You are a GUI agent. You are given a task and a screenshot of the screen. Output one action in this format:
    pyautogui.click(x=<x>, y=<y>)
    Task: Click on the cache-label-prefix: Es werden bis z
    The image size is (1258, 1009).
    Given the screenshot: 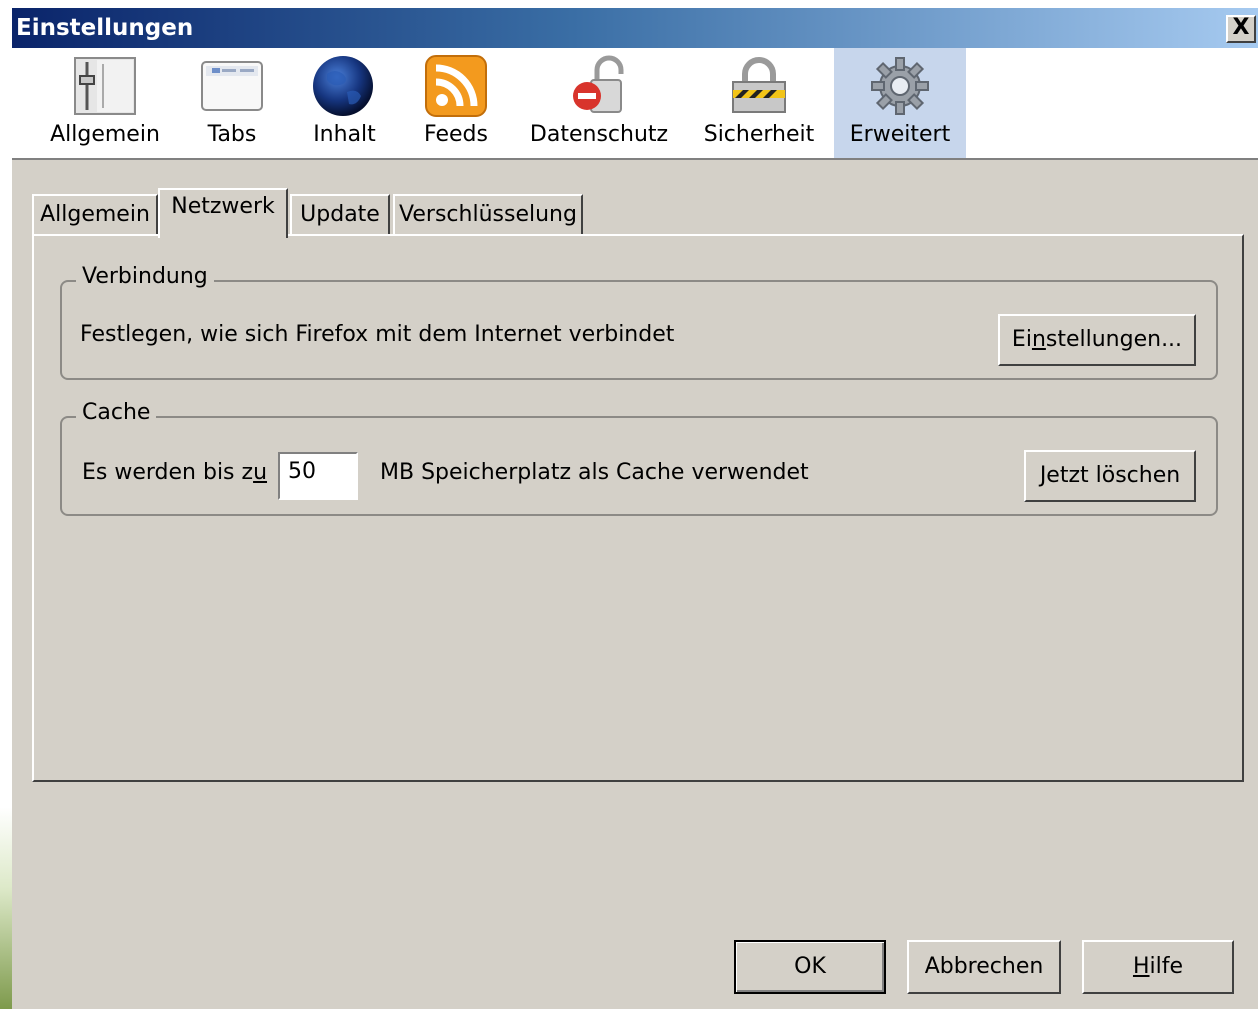 What is the action you would take?
    pyautogui.click(x=168, y=472)
    